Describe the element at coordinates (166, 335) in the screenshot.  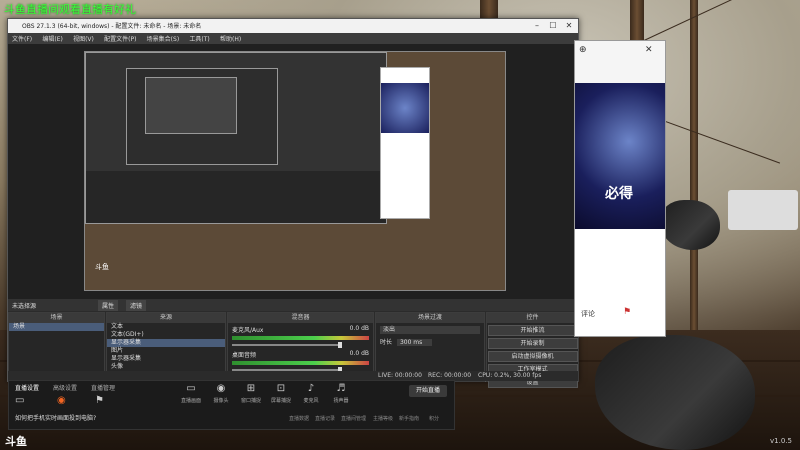
I see `source-item: 文本(GDI+)` at that location.